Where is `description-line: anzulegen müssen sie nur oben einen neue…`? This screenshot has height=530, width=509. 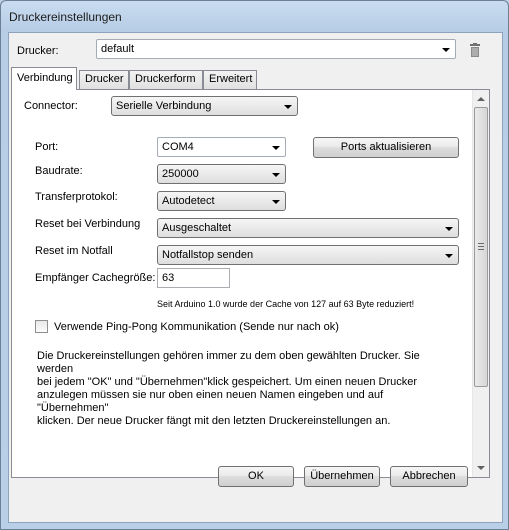
description-line: anzulegen müssen sie nur oben einen neue… is located at coordinates (210, 401).